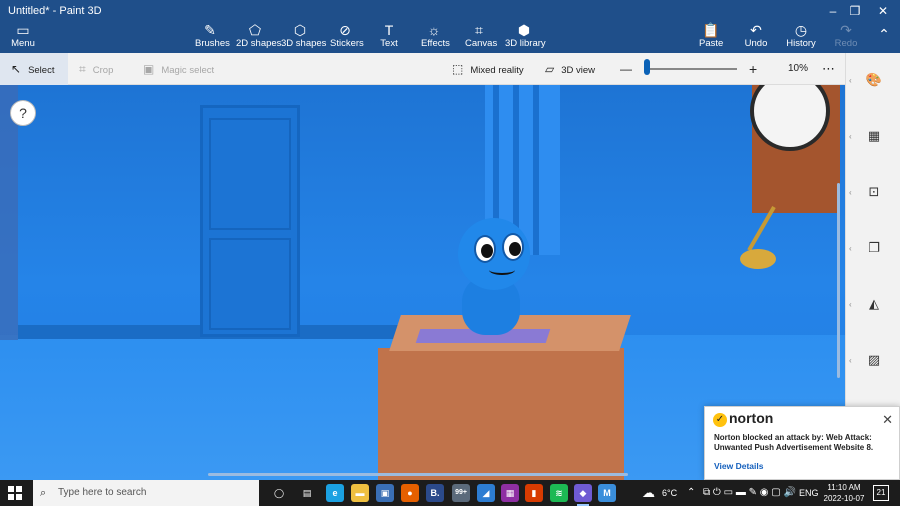 The height and width of the screenshot is (506, 900). I want to click on checkmark-icon: ✓, so click(720, 420).